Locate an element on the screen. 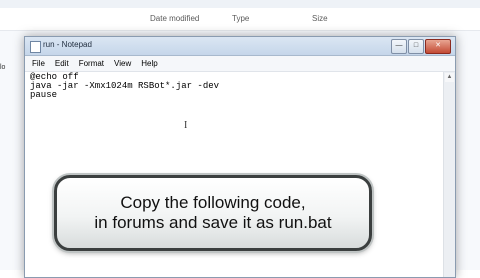  minimize-button: — is located at coordinates (399, 46).